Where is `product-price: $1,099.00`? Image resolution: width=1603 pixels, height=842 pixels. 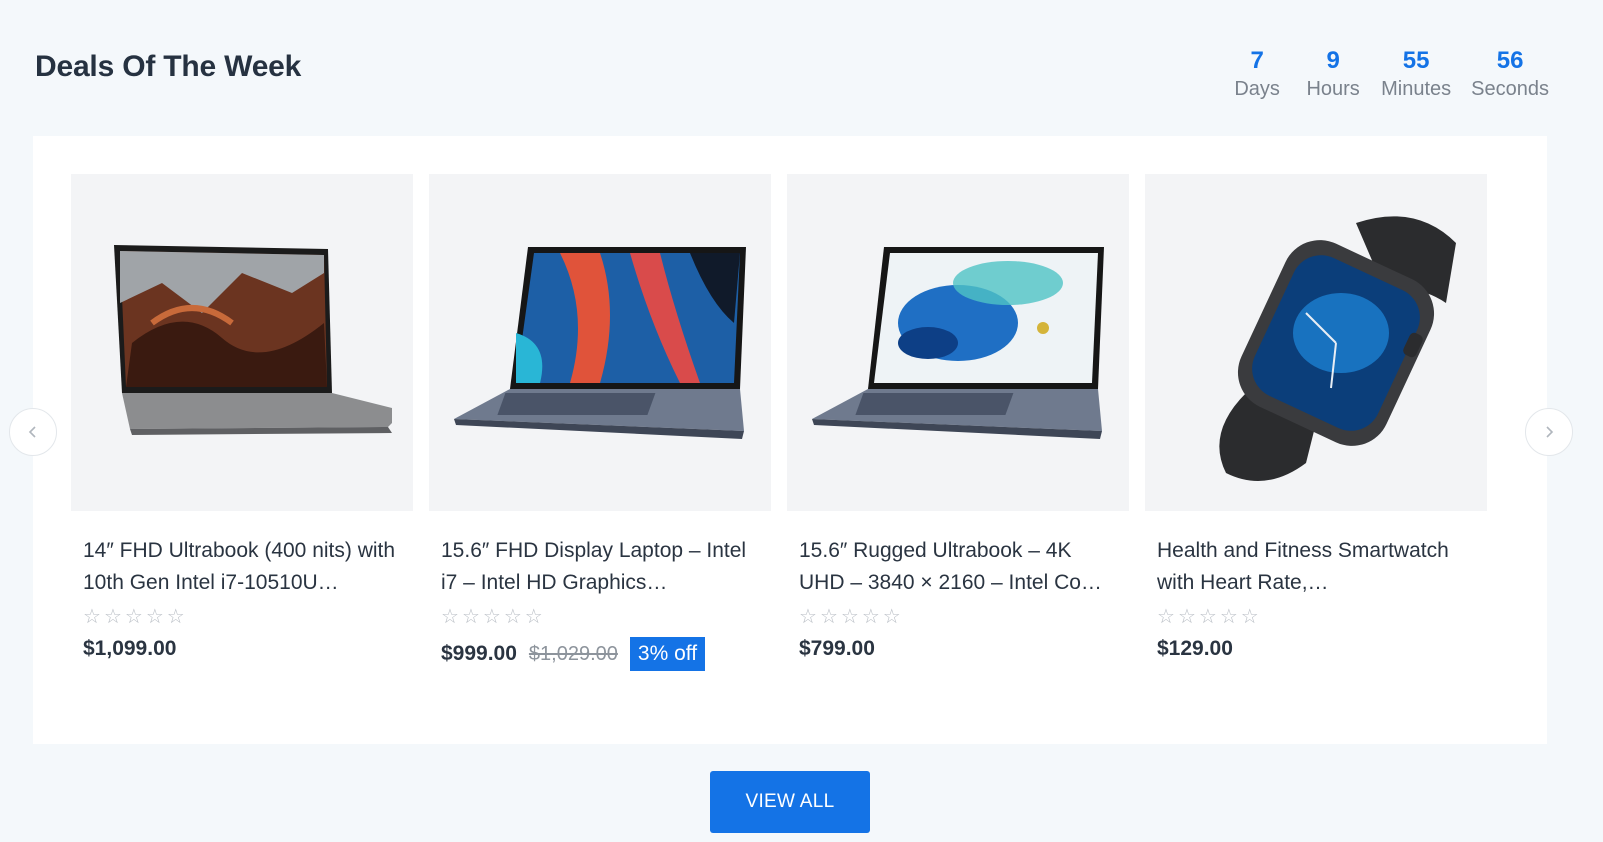 product-price: $1,099.00 is located at coordinates (130, 648).